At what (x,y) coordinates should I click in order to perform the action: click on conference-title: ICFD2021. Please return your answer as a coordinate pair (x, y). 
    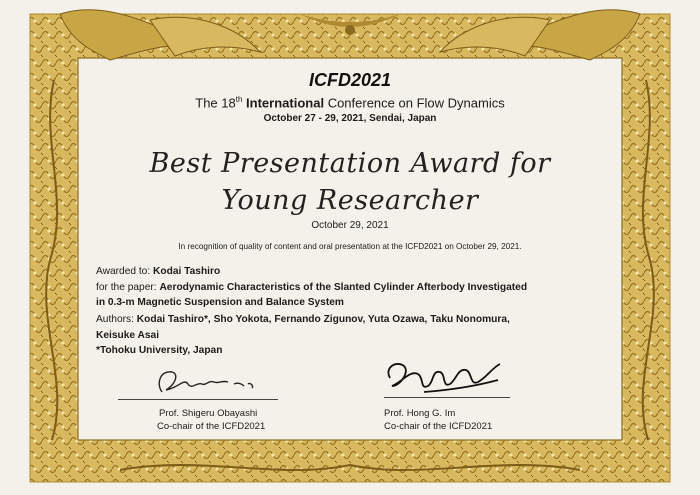
    Looking at the image, I should click on (350, 80).